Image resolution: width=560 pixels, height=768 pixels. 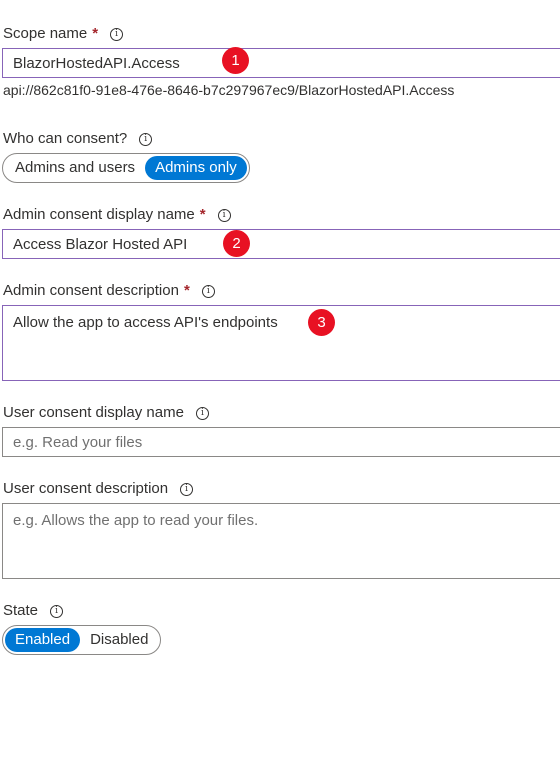 What do you see at coordinates (91, 290) in the screenshot?
I see `admin-description-label: Admin consent description` at bounding box center [91, 290].